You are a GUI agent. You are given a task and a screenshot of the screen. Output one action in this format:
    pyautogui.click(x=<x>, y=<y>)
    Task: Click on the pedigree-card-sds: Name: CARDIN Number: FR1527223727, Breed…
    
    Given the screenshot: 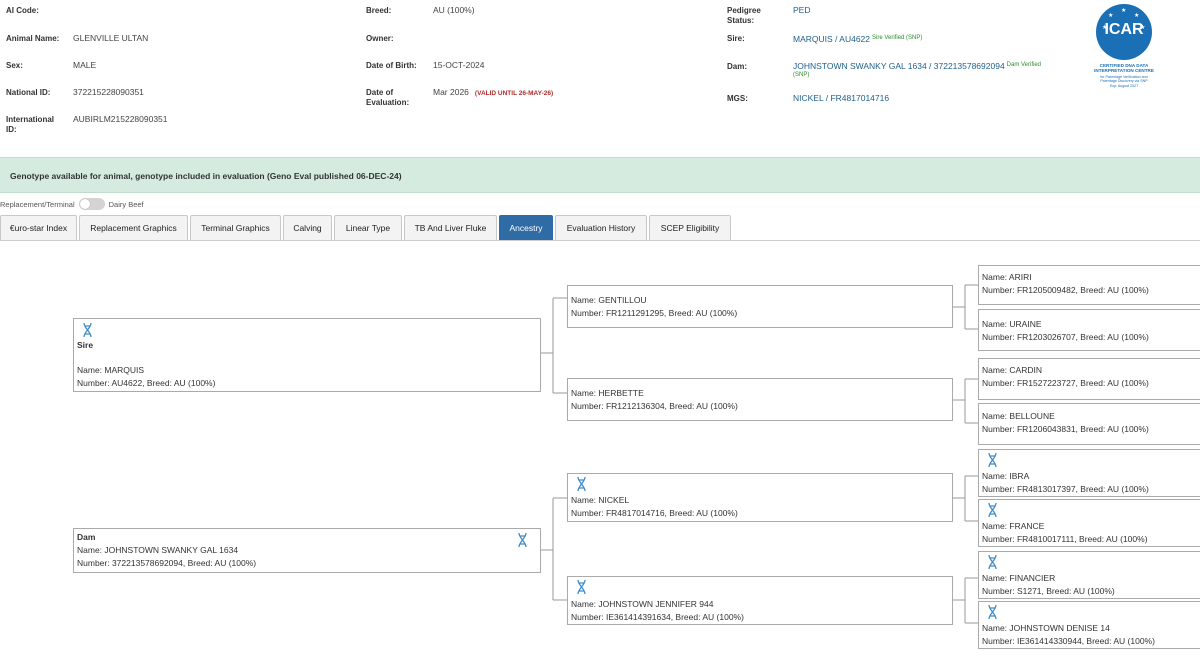 What is the action you would take?
    pyautogui.click(x=1089, y=379)
    